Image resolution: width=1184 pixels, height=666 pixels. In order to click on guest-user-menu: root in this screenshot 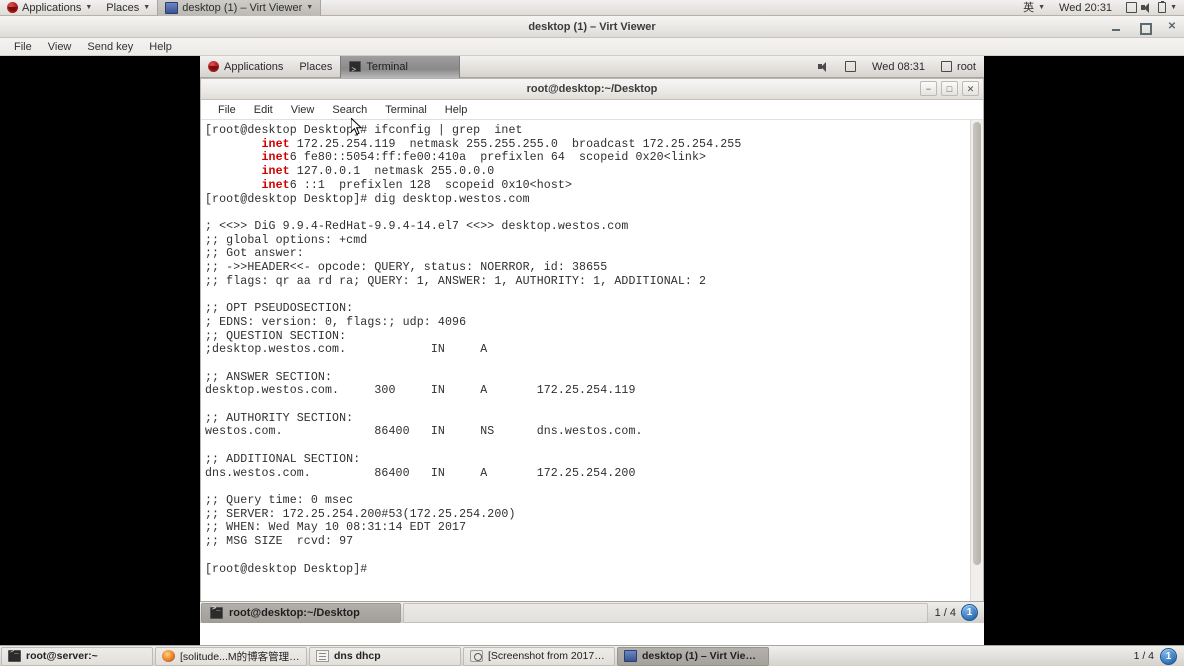, I will do `click(958, 67)`.